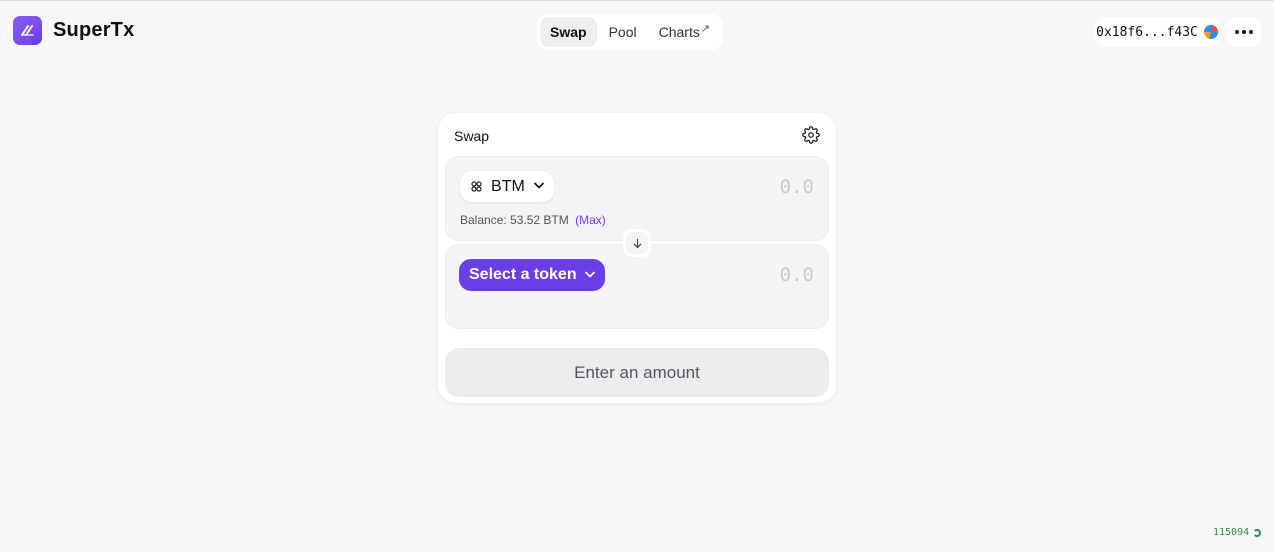 Image resolution: width=1274 pixels, height=552 pixels. Describe the element at coordinates (1236, 32) in the screenshot. I see `more-horizontal-icon` at that location.